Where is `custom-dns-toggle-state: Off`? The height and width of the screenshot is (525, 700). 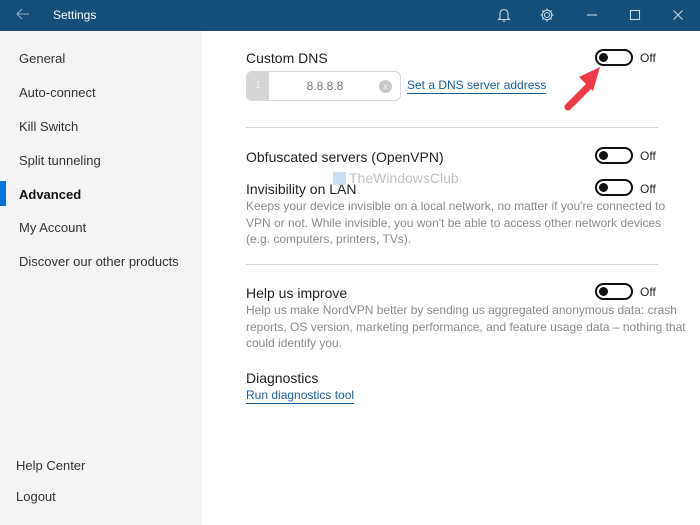 custom-dns-toggle-state: Off is located at coordinates (648, 58).